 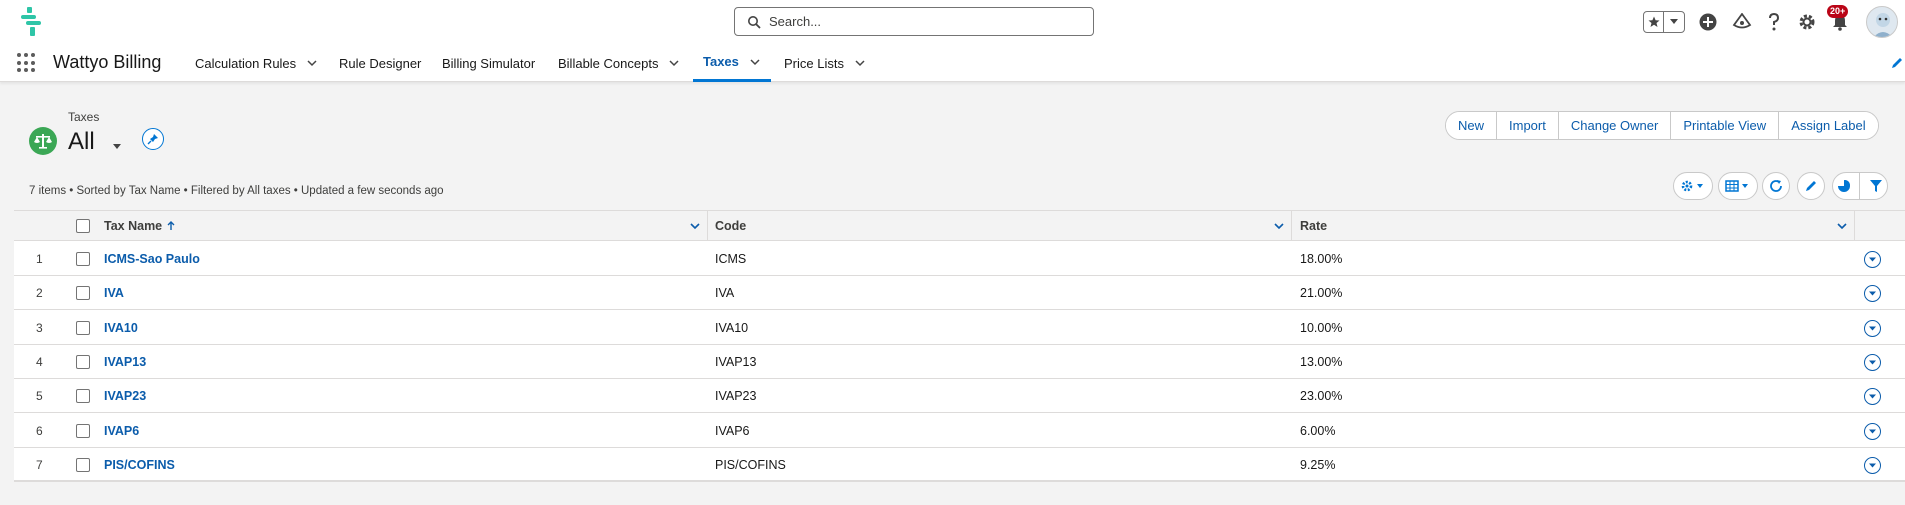 I want to click on code-cell: IVAP13, so click(x=736, y=361).